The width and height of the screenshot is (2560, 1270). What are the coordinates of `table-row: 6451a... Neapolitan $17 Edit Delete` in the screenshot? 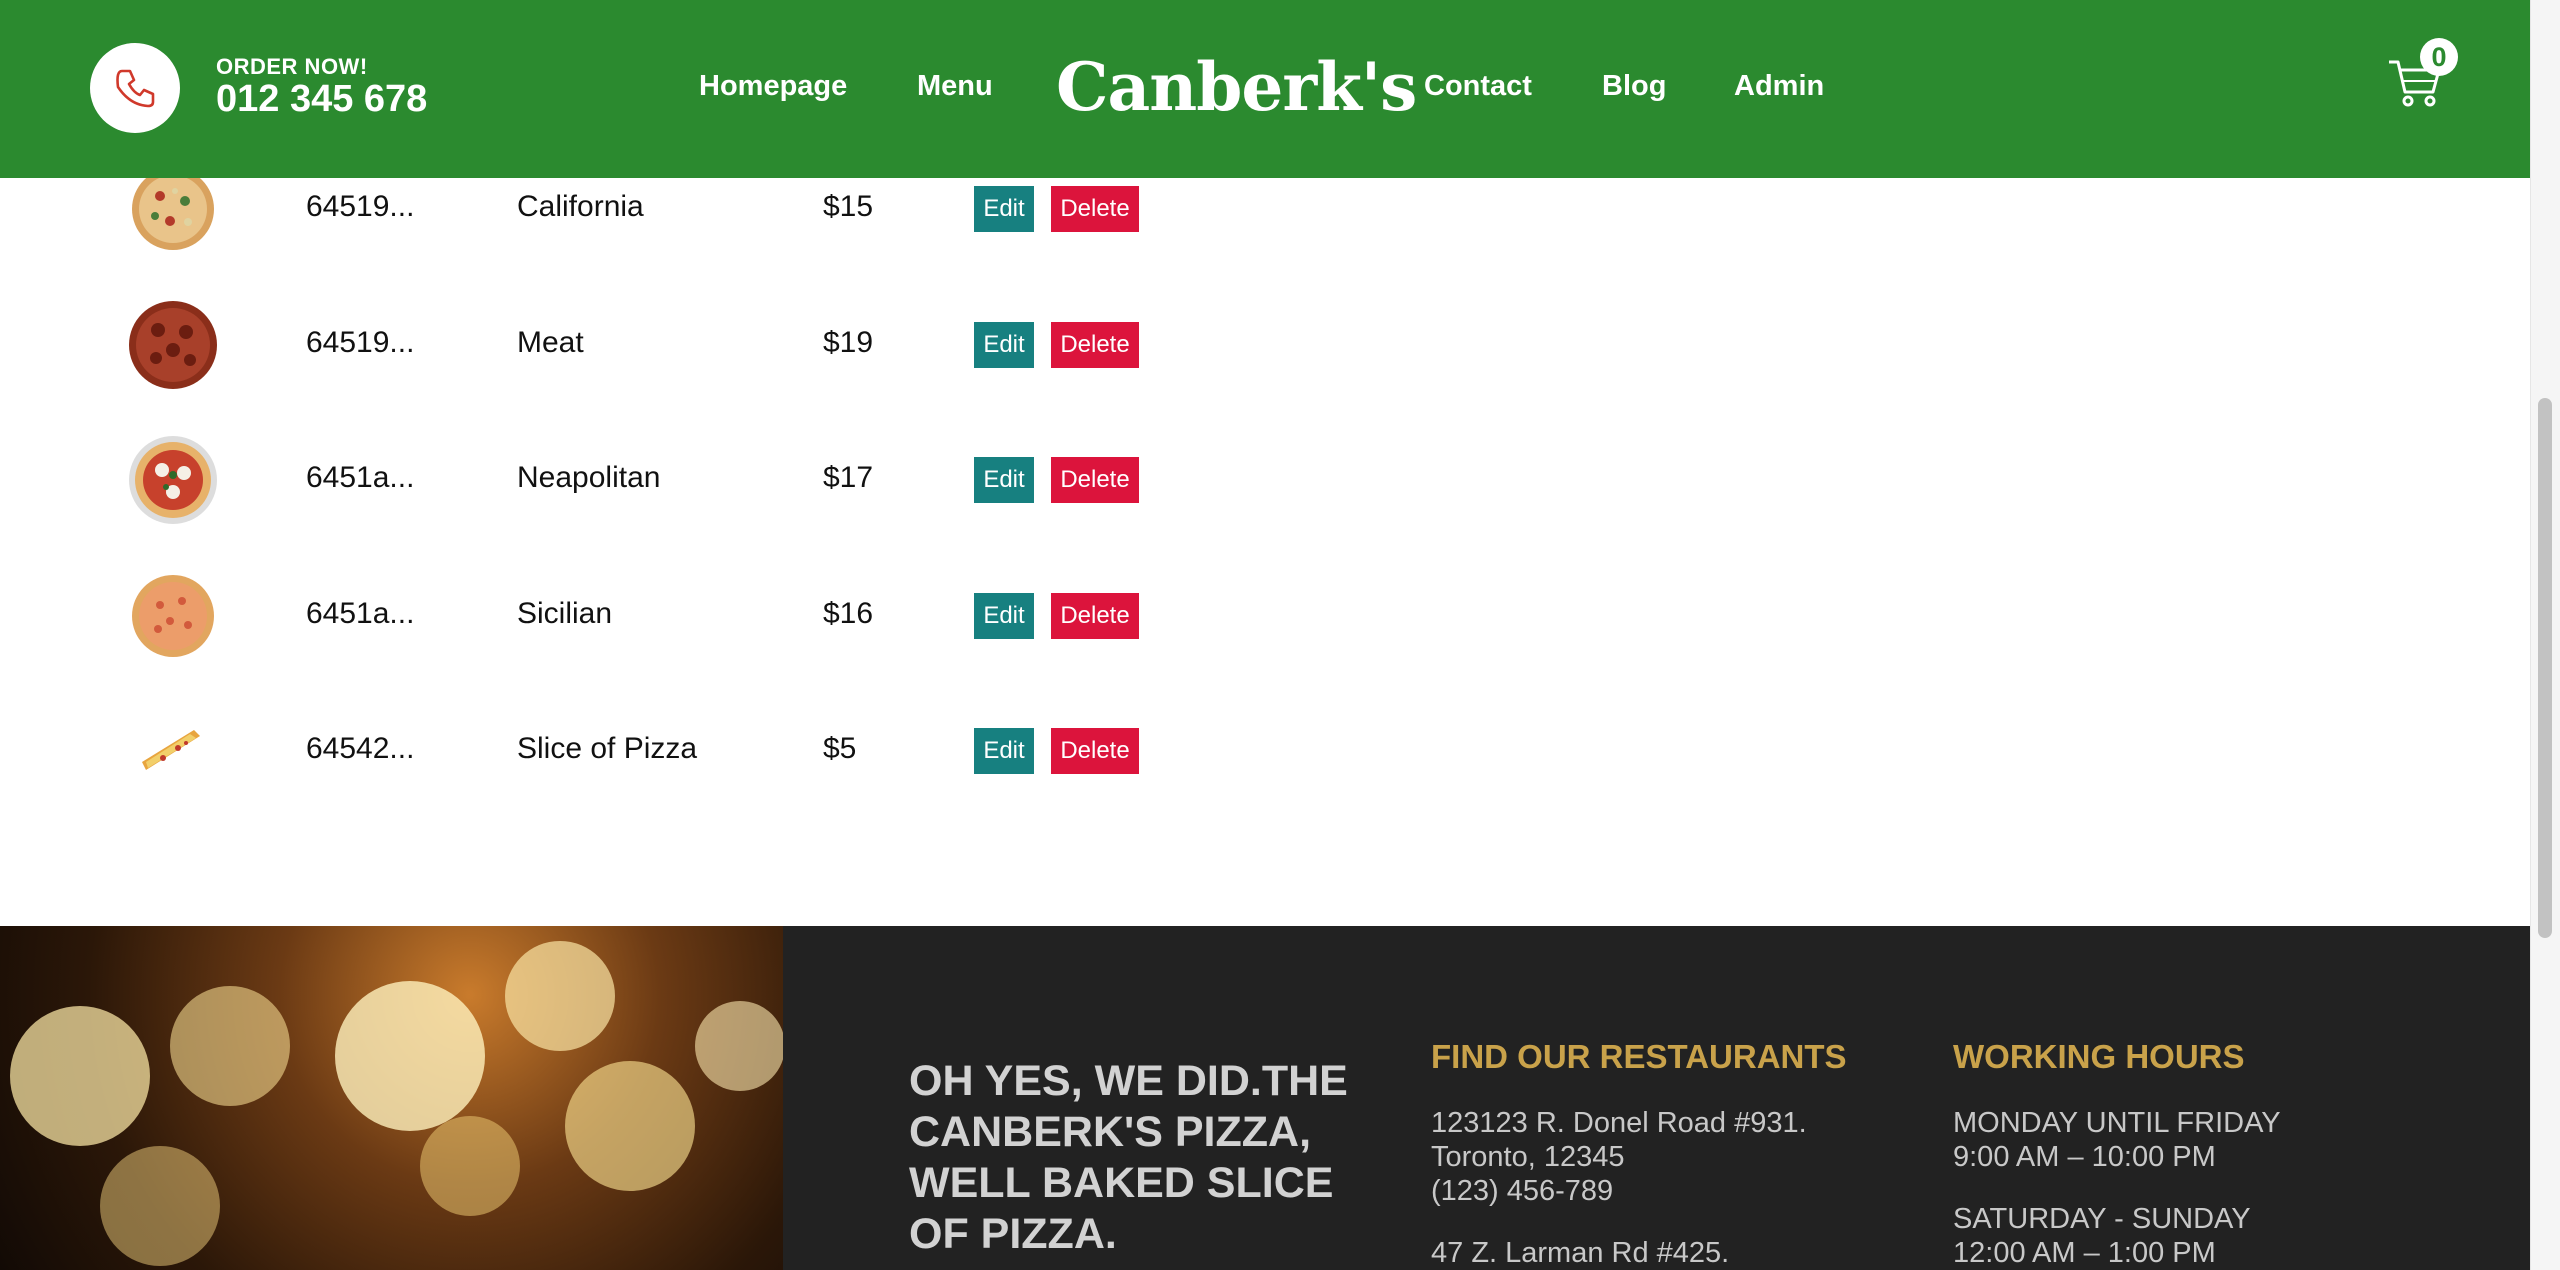 It's located at (1265, 480).